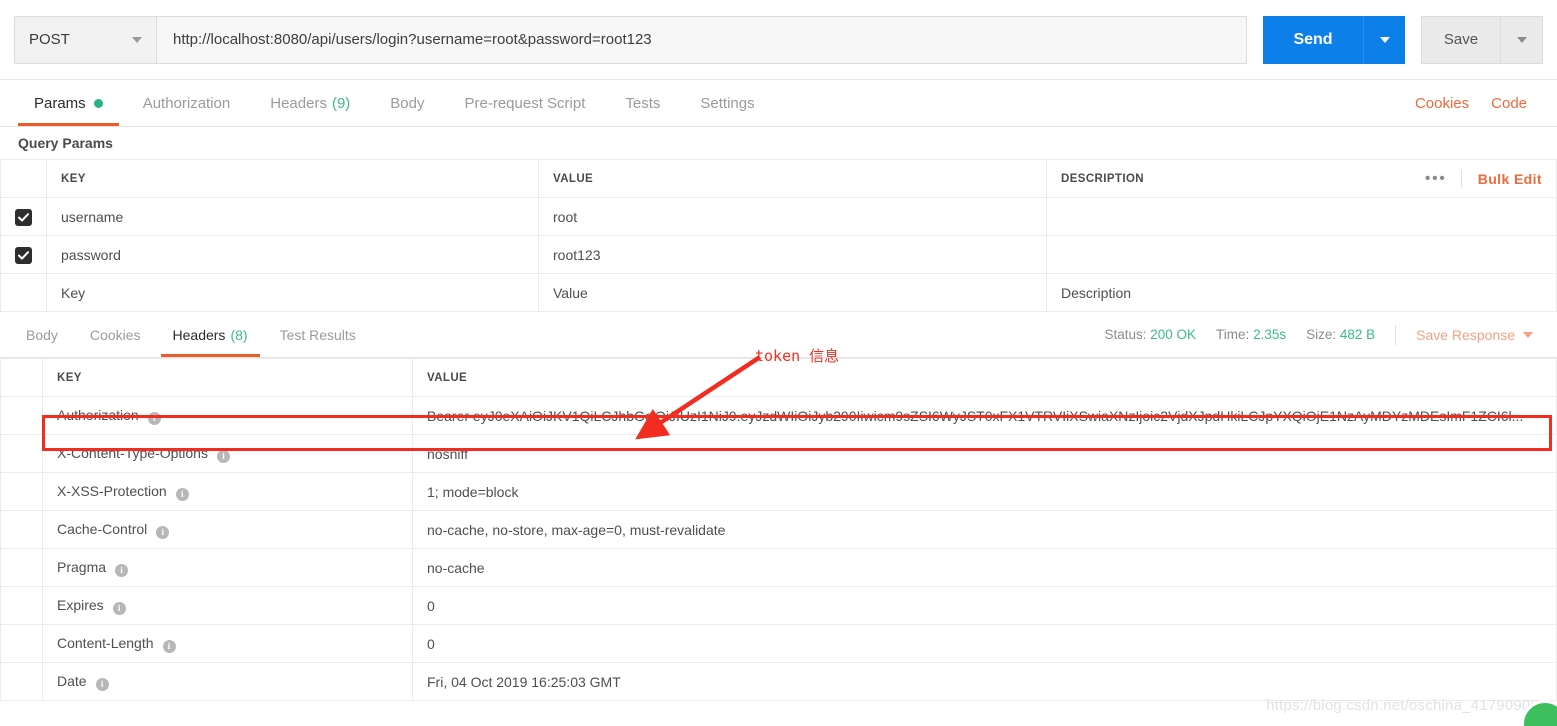 The image size is (1557, 726). Describe the element at coordinates (1321, 334) in the screenshot. I see `size-label: Size:` at that location.